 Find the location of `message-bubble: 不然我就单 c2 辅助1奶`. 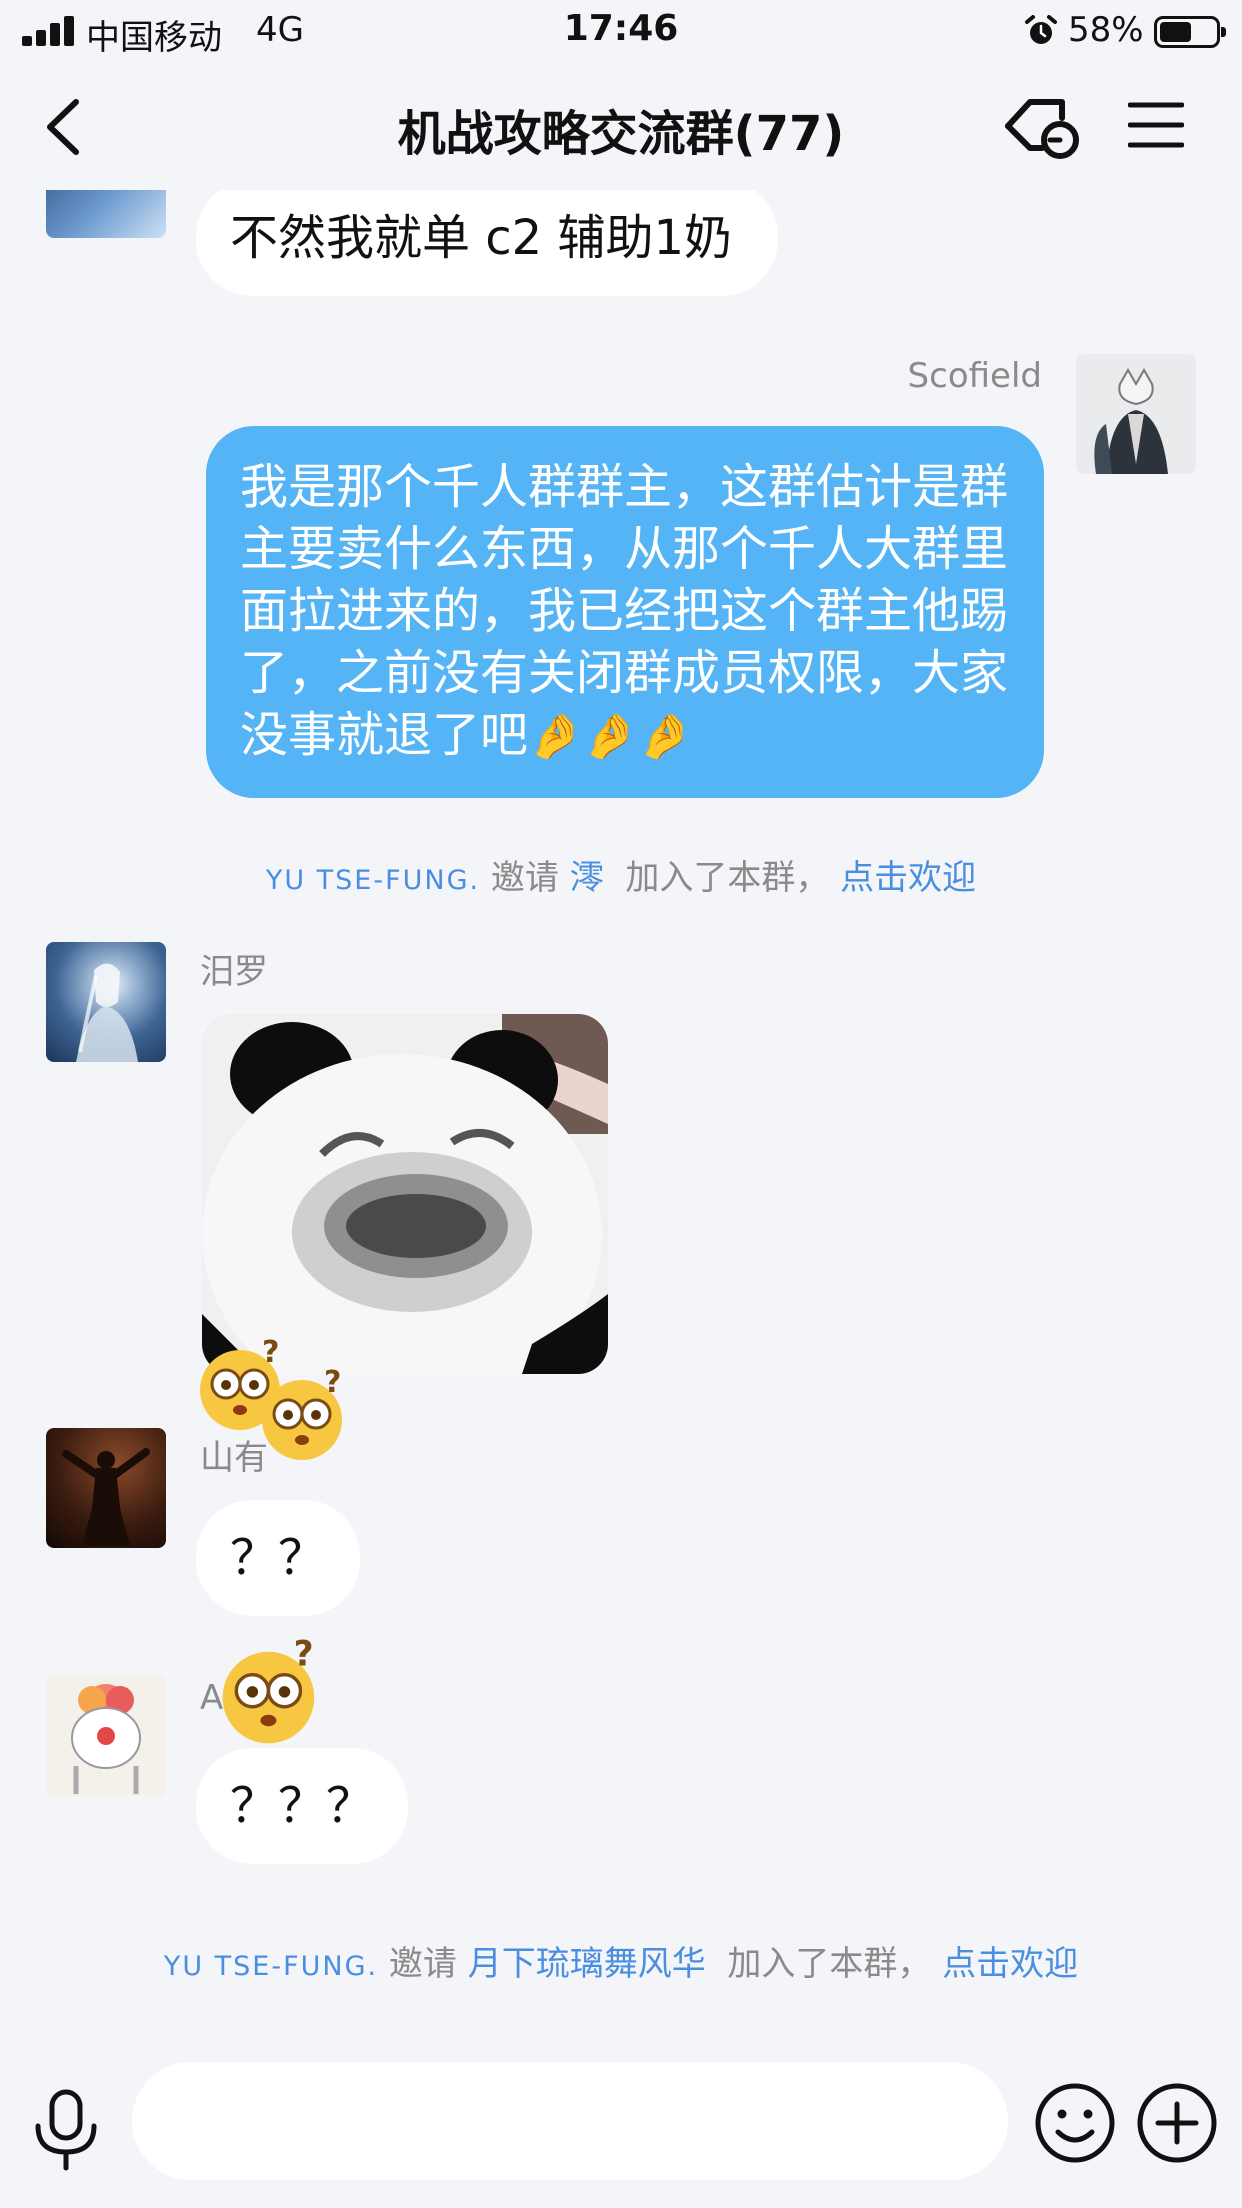

message-bubble: 不然我就单 c2 辅助1奶 is located at coordinates (487, 243).